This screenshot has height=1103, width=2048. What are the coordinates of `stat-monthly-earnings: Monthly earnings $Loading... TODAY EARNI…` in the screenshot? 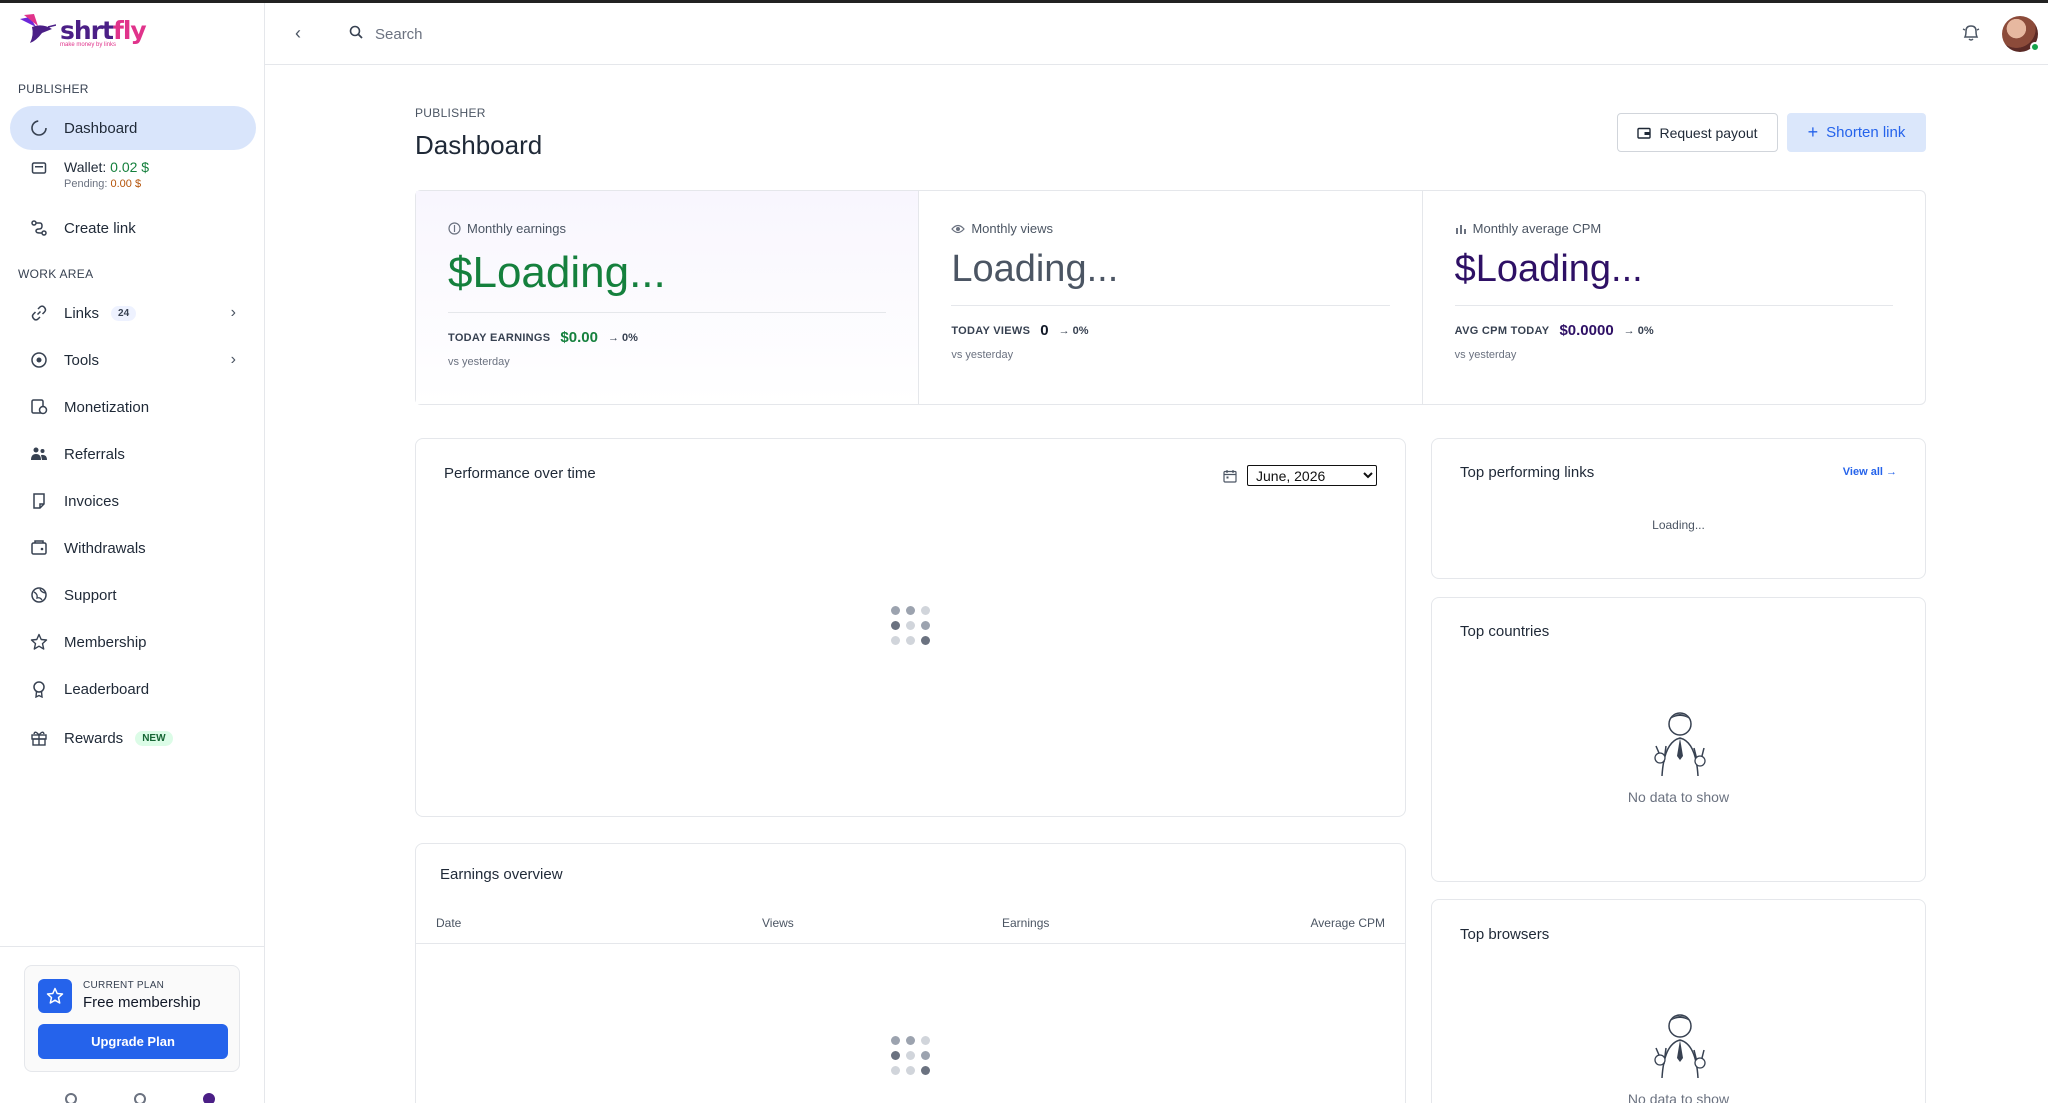 It's located at (668, 297).